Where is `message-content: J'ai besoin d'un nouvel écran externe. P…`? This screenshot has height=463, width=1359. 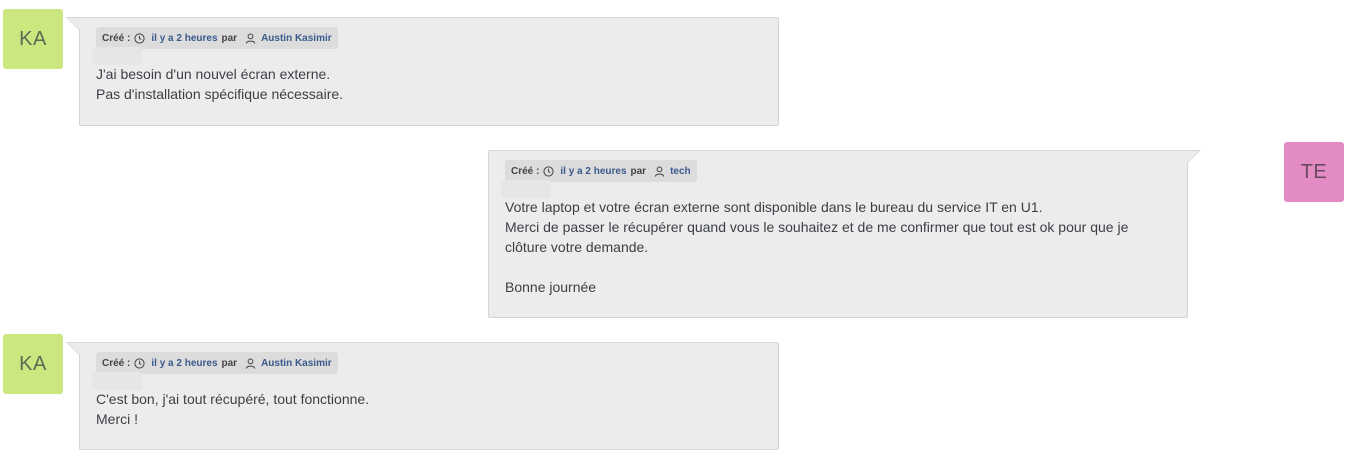
message-content: J'ai besoin d'un nouvel écran externe. P… is located at coordinates (429, 84).